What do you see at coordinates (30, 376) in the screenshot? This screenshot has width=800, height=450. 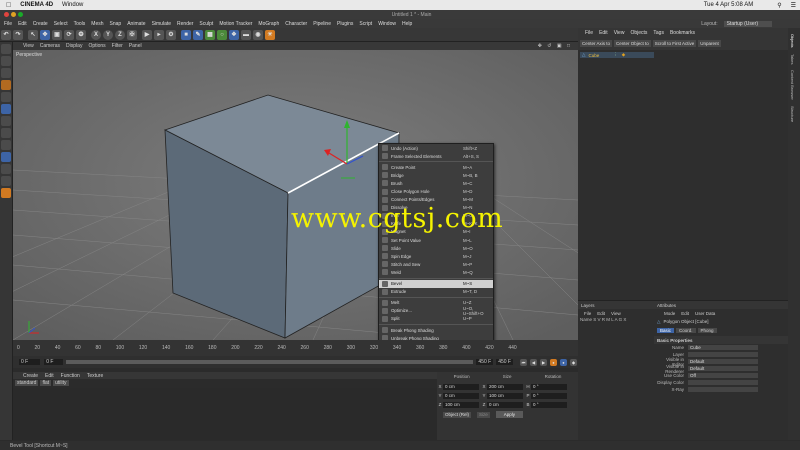 I see `mat-menu-create: Create` at bounding box center [30, 376].